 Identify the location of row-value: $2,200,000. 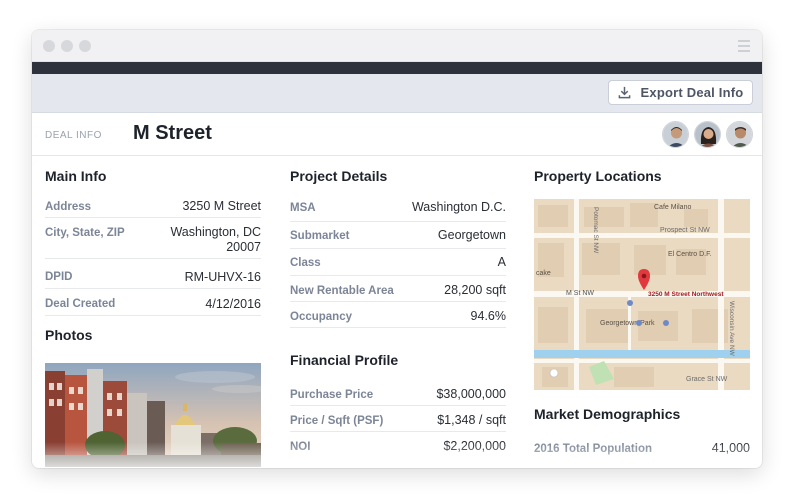
(474, 446).